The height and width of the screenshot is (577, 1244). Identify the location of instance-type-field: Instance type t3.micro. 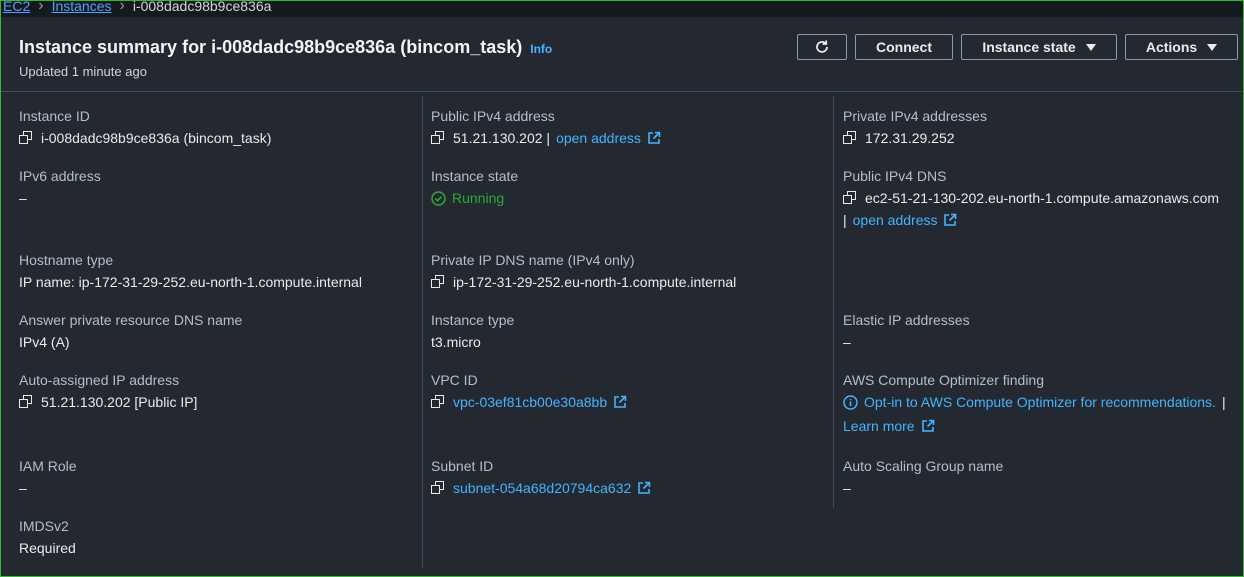
(631, 331).